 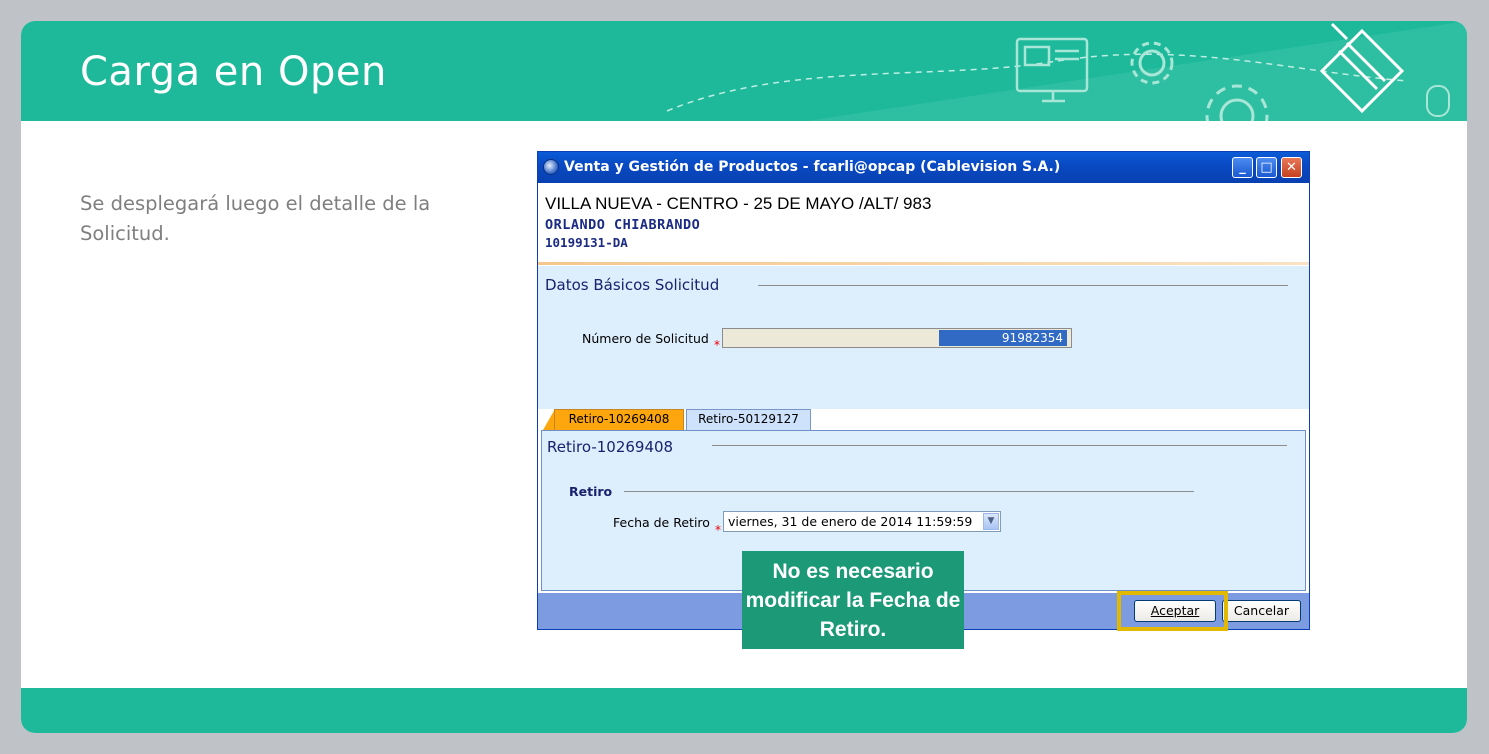 I want to click on slide-footer, so click(x=744, y=710).